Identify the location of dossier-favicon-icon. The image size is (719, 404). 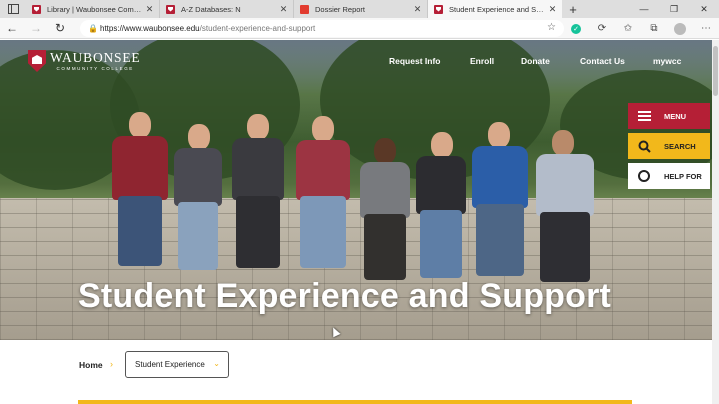
(304, 9).